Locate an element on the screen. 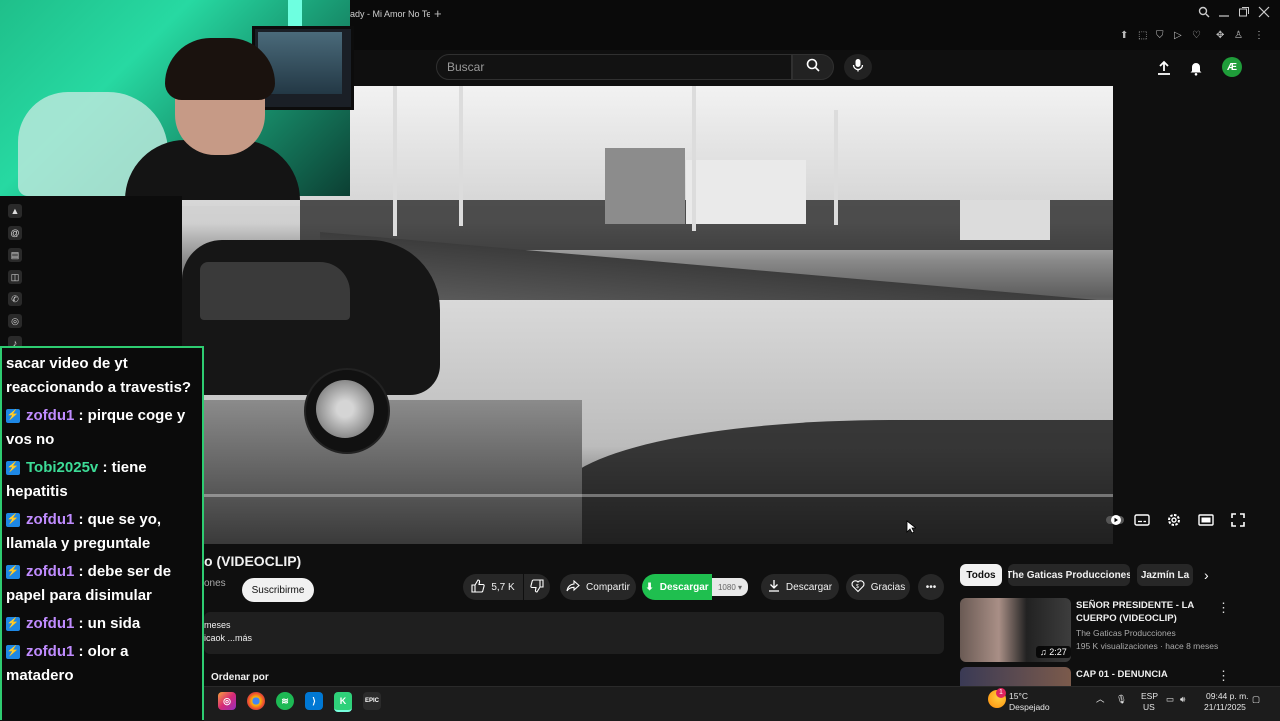 The height and width of the screenshot is (721, 1280). like-count: 5,7 K is located at coordinates (503, 587).